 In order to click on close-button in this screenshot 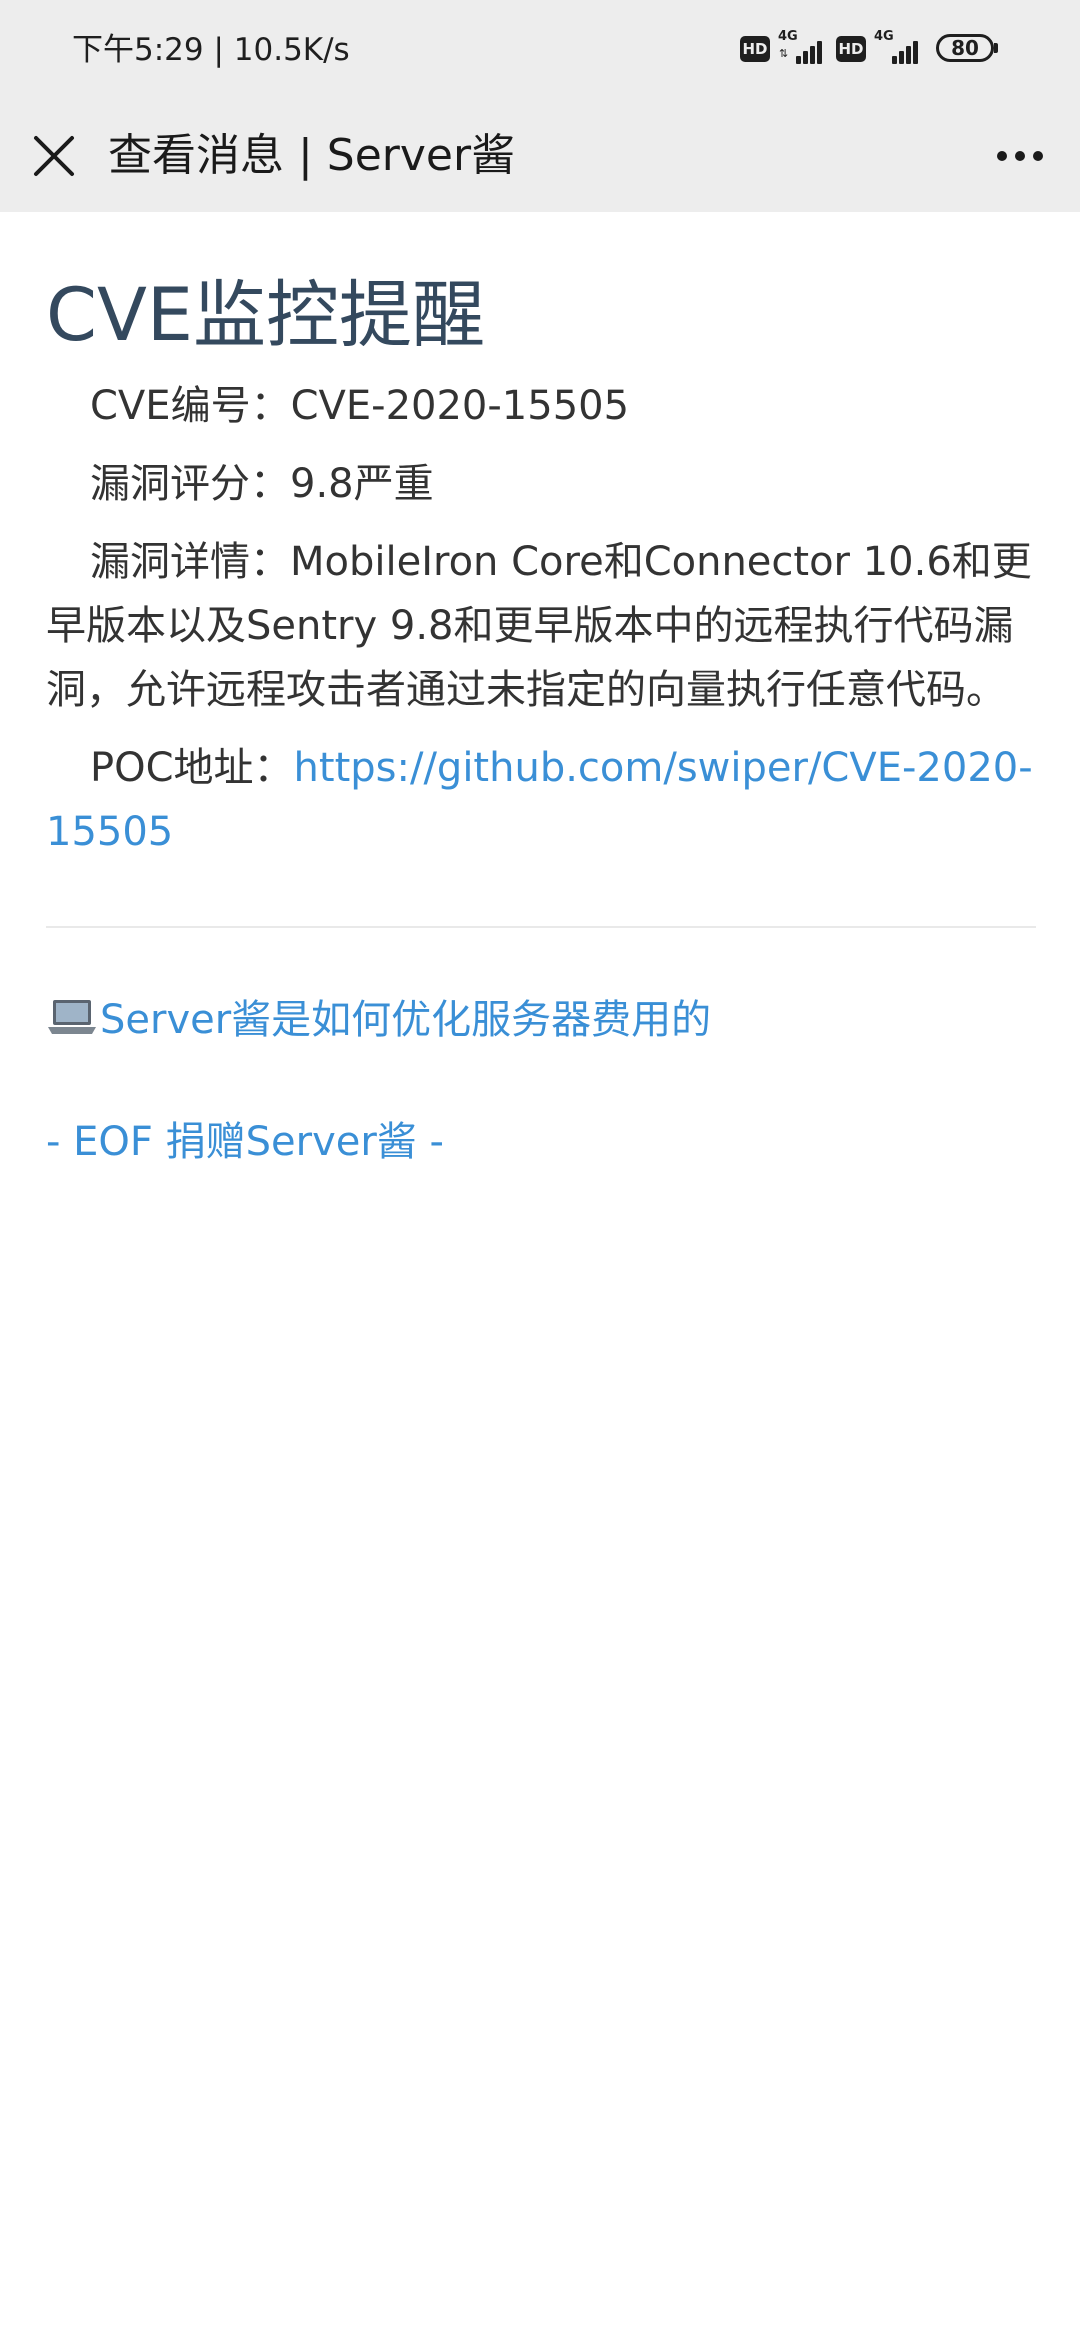, I will do `click(54, 156)`.